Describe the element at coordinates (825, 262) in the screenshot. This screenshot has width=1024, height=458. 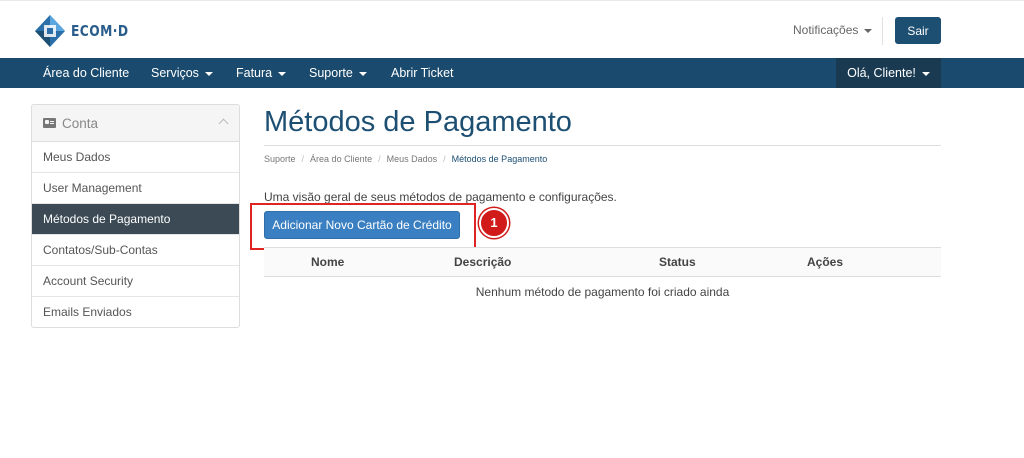
I see `column-header-acoes: Ações` at that location.